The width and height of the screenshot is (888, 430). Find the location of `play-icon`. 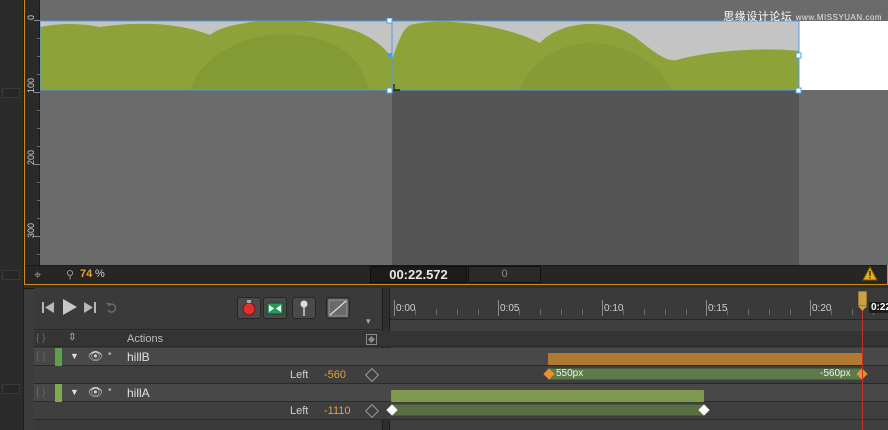

play-icon is located at coordinates (70, 307).